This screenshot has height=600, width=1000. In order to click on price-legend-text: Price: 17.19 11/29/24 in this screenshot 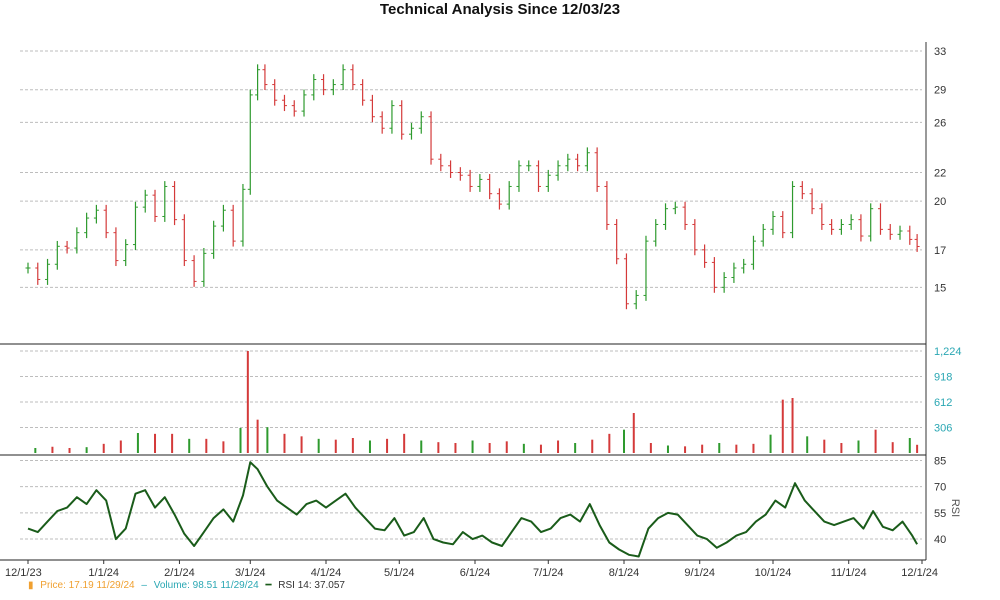, I will do `click(87, 585)`.